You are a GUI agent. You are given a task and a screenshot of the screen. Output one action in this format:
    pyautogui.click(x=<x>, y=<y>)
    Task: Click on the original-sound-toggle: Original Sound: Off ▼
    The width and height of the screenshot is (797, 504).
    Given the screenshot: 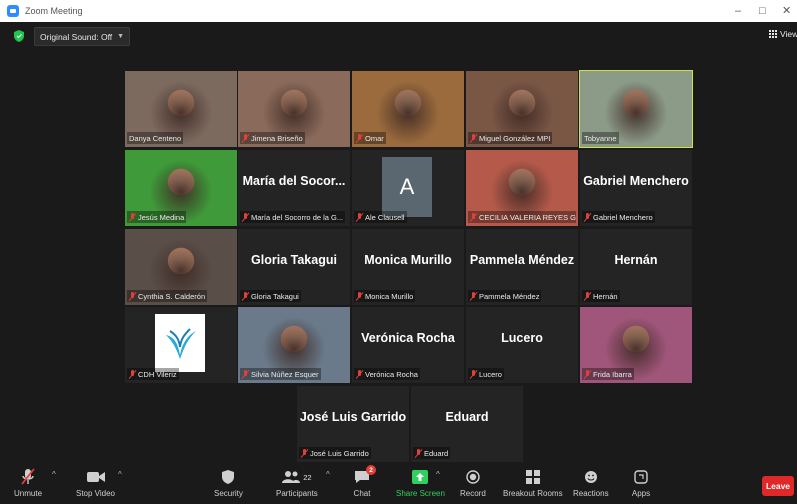 What is the action you would take?
    pyautogui.click(x=82, y=36)
    